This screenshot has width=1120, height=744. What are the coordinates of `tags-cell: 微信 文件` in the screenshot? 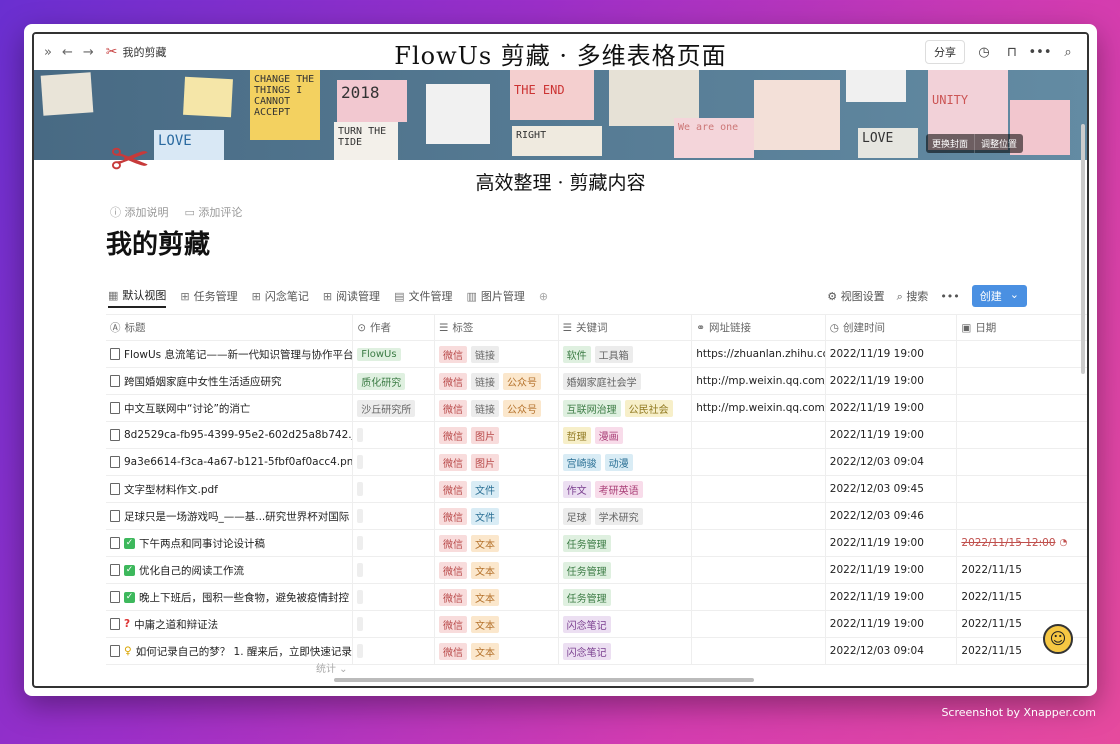 It's located at (497, 489).